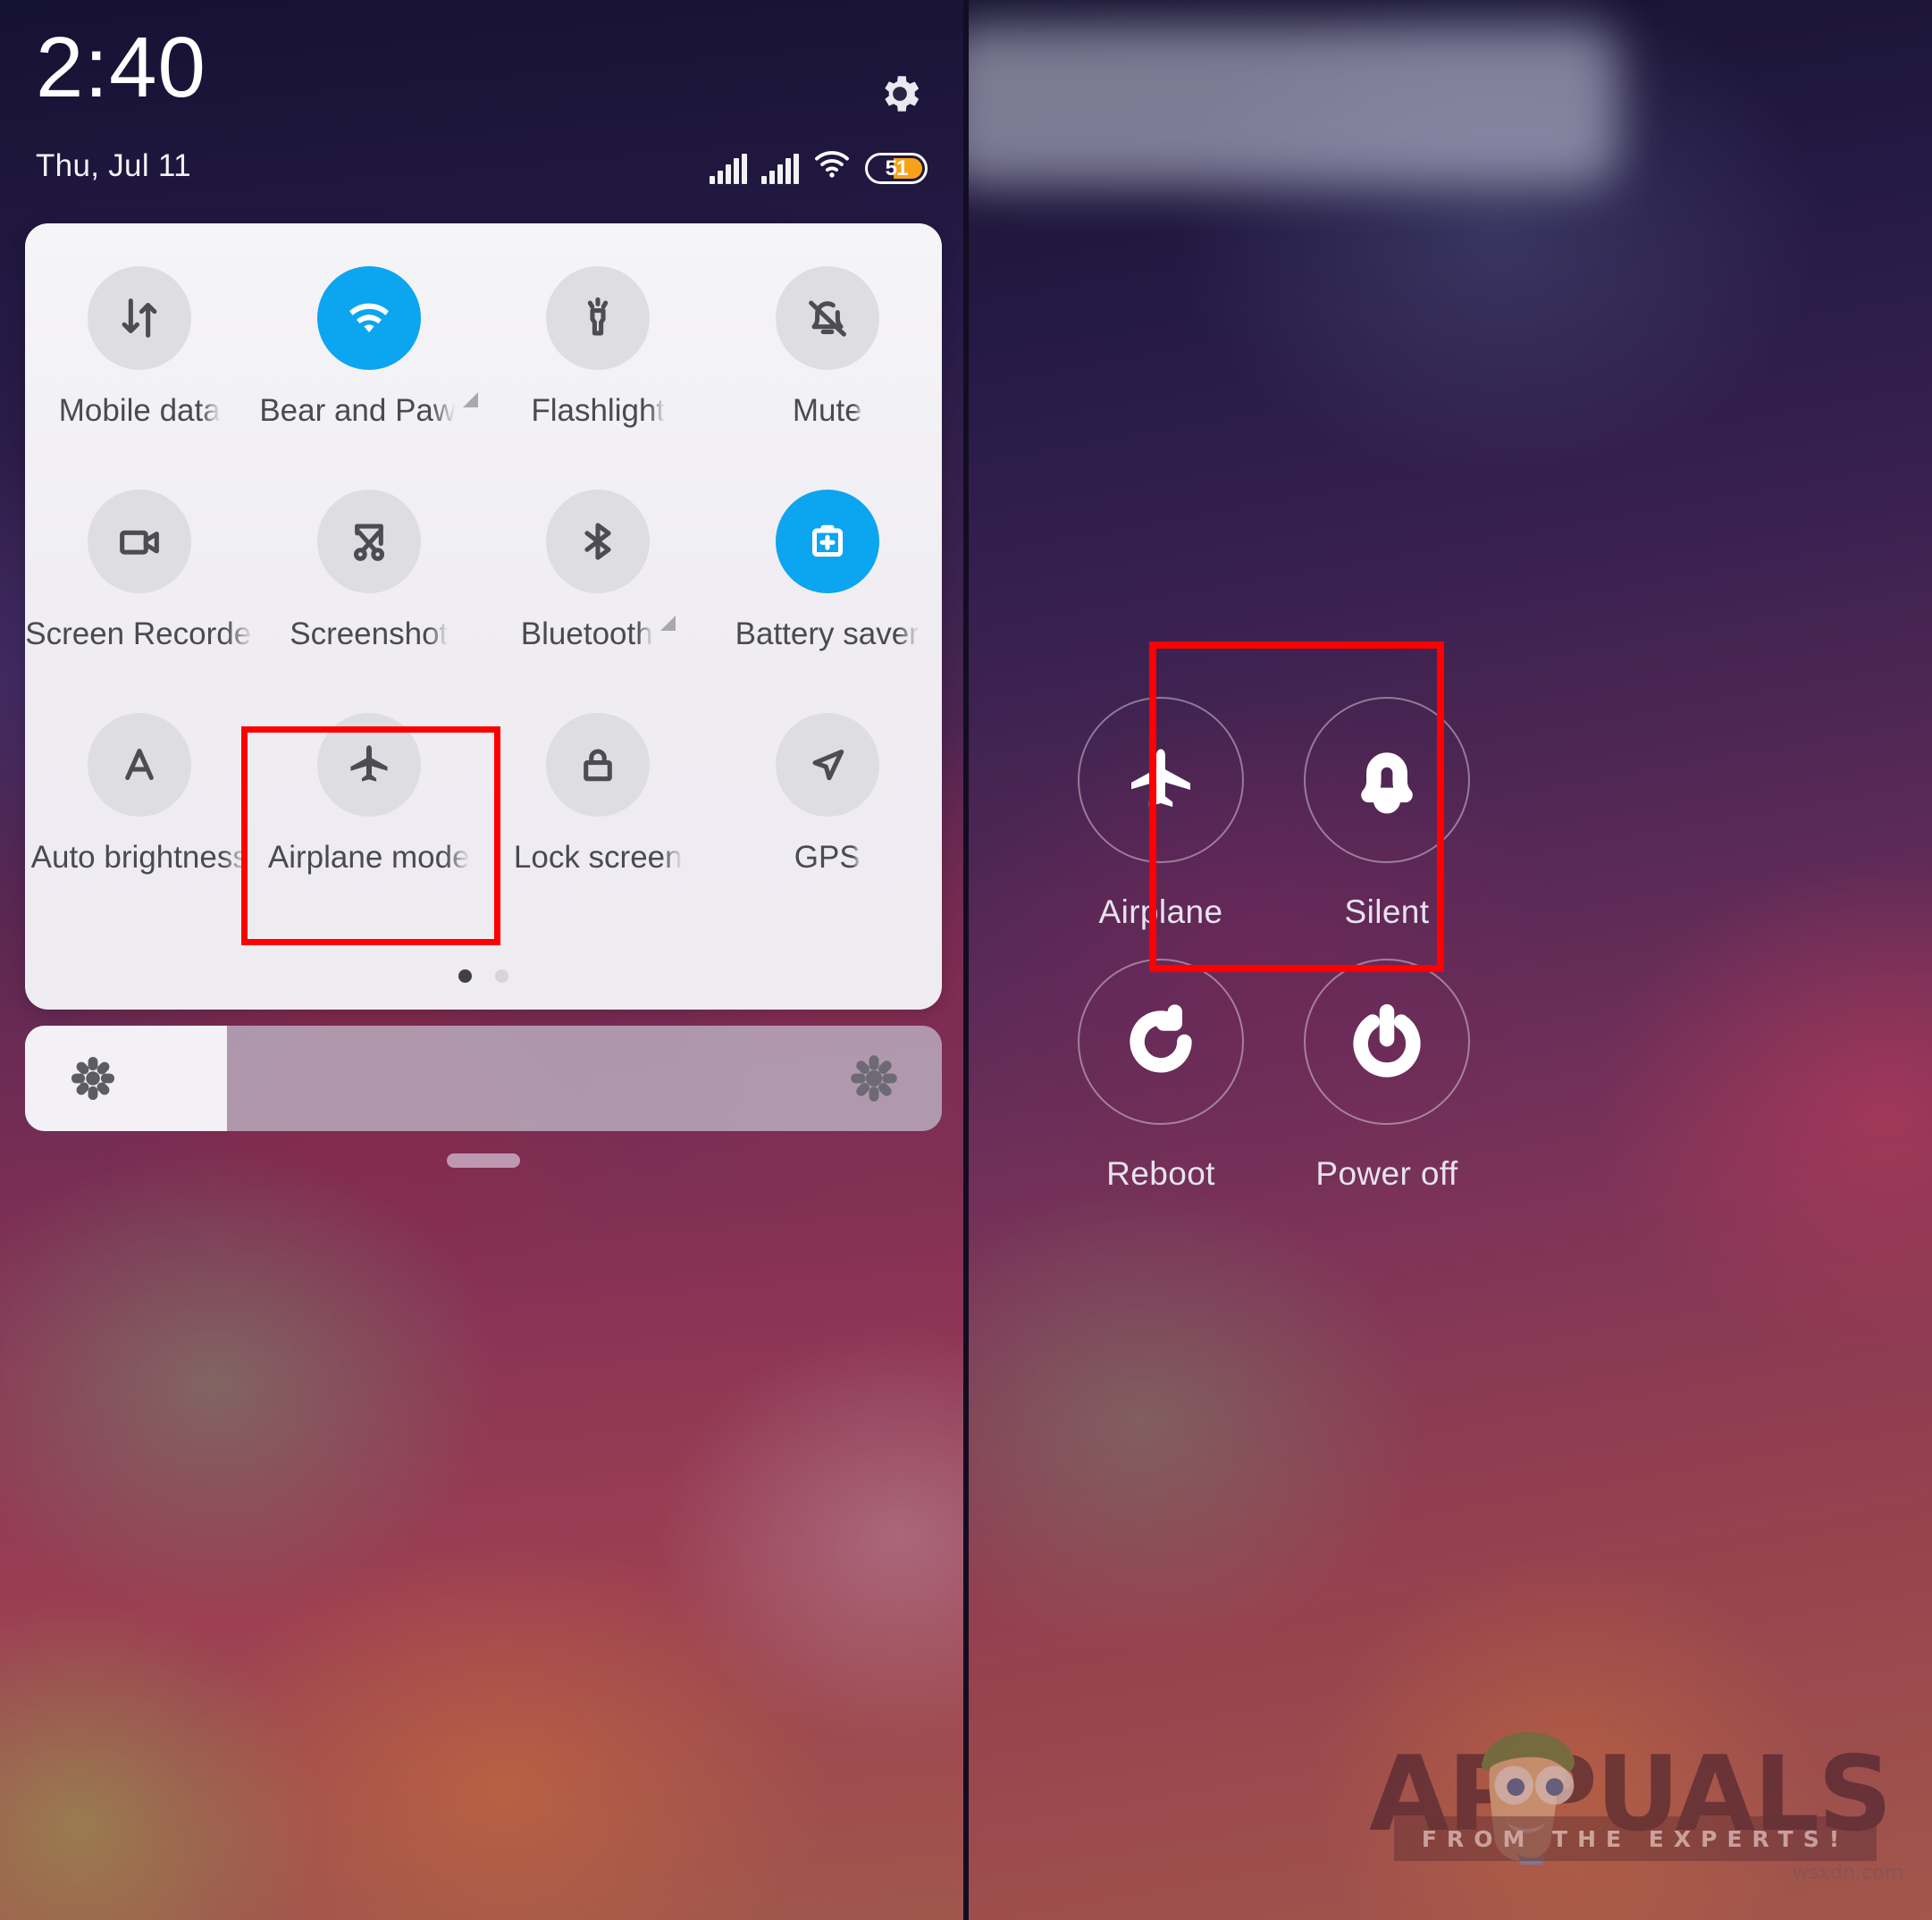 Image resolution: width=1932 pixels, height=1920 pixels. What do you see at coordinates (126, 1078) in the screenshot?
I see `brightness-slider-fill` at bounding box center [126, 1078].